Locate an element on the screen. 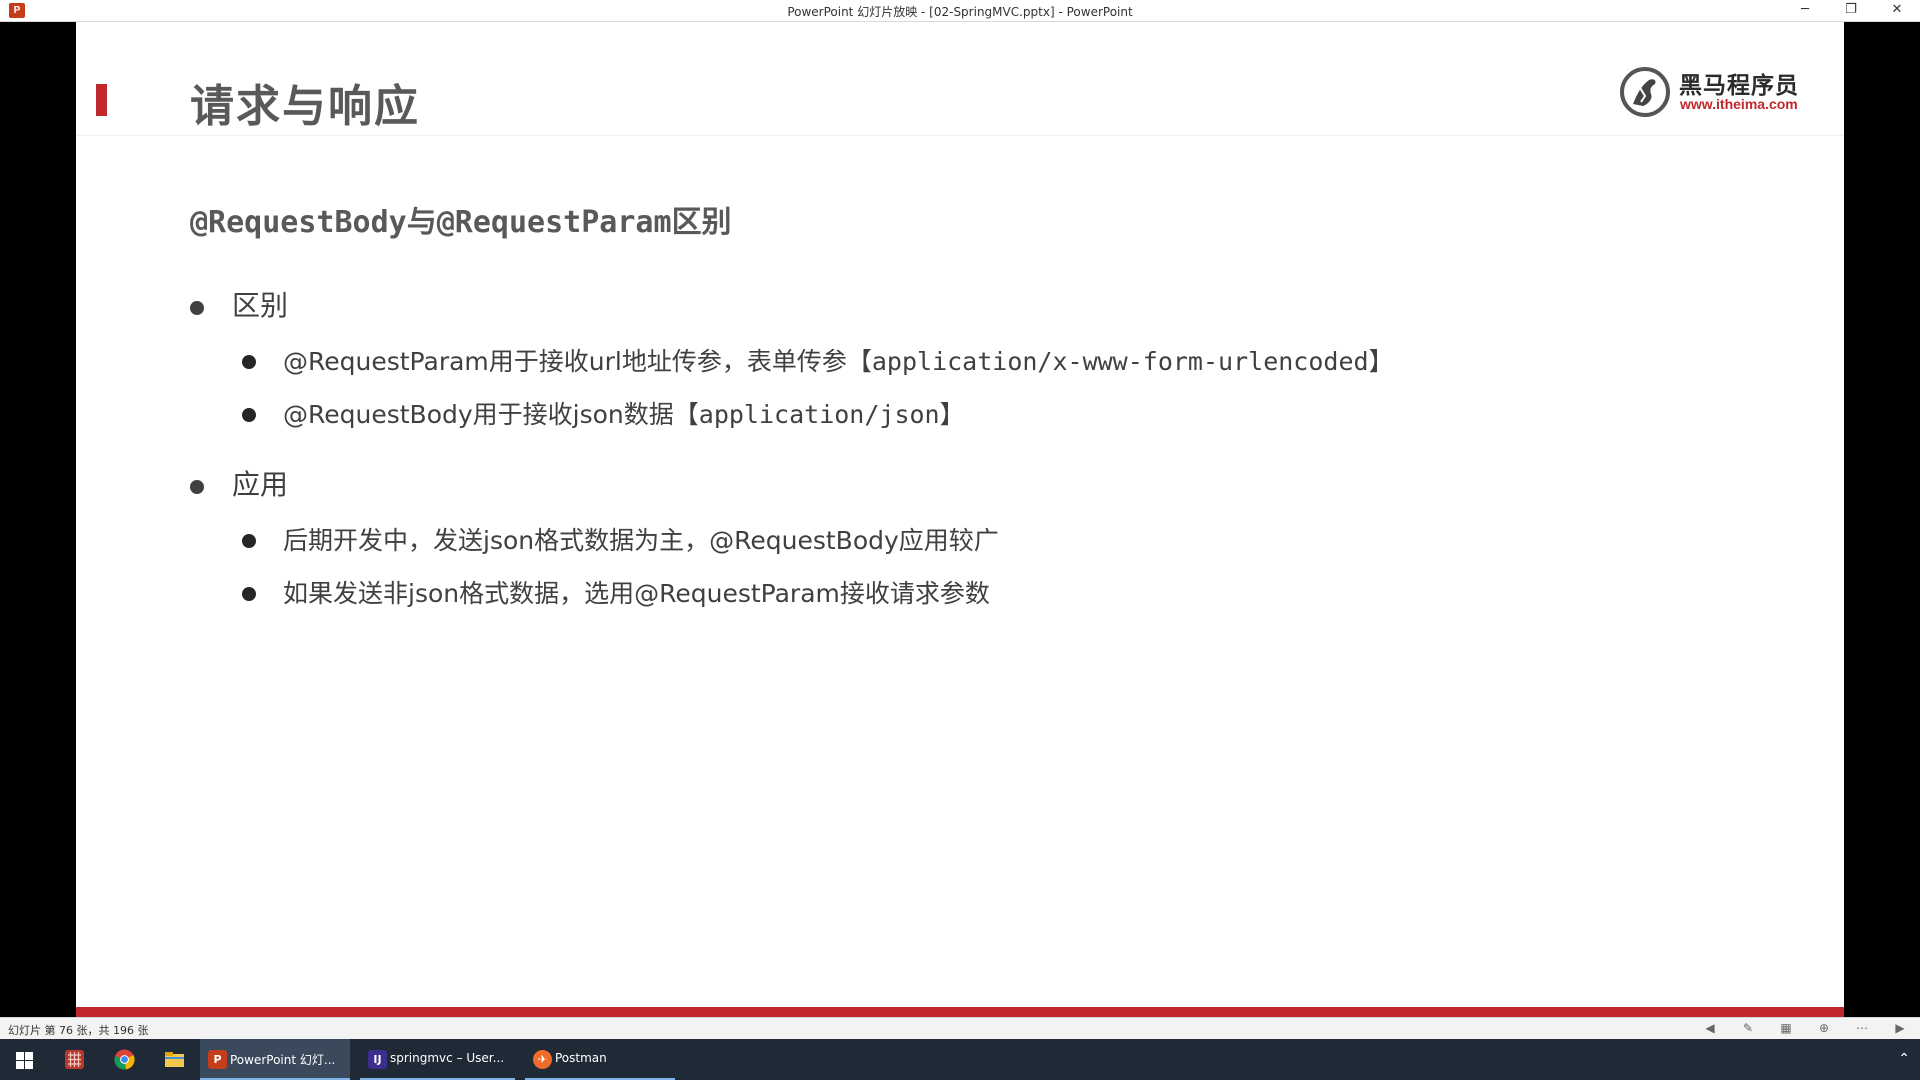 The height and width of the screenshot is (1080, 1920). bullet-item: @RequestBody用于接收json数据【application/json】 is located at coordinates (990, 414).